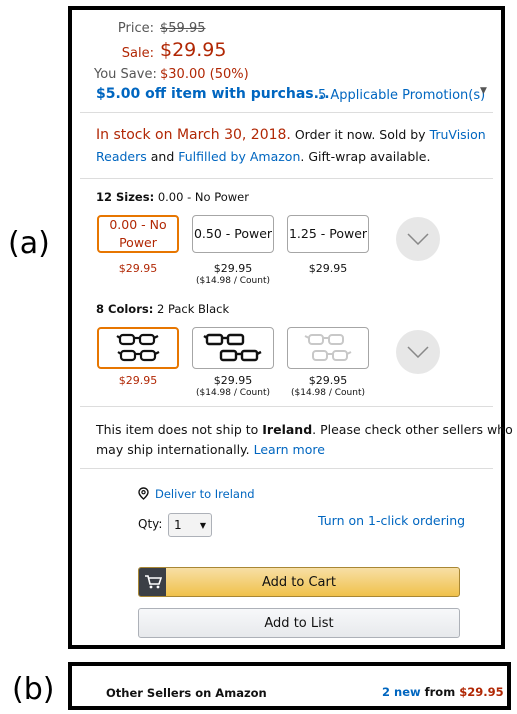 The image size is (517, 714). I want to click on applicable-promotions-link: 5 Applicable Promotion(s), so click(401, 95).